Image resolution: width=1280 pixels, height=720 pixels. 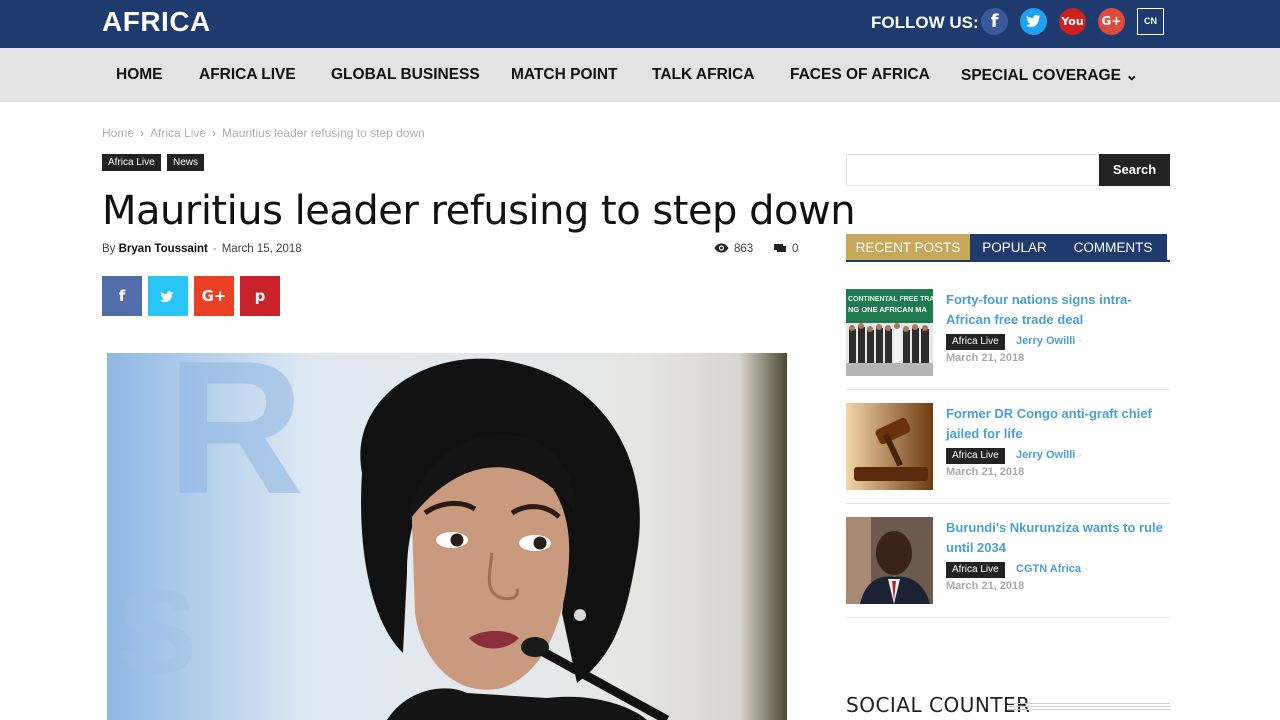 I want to click on site-logo: AFRICA, so click(x=156, y=22).